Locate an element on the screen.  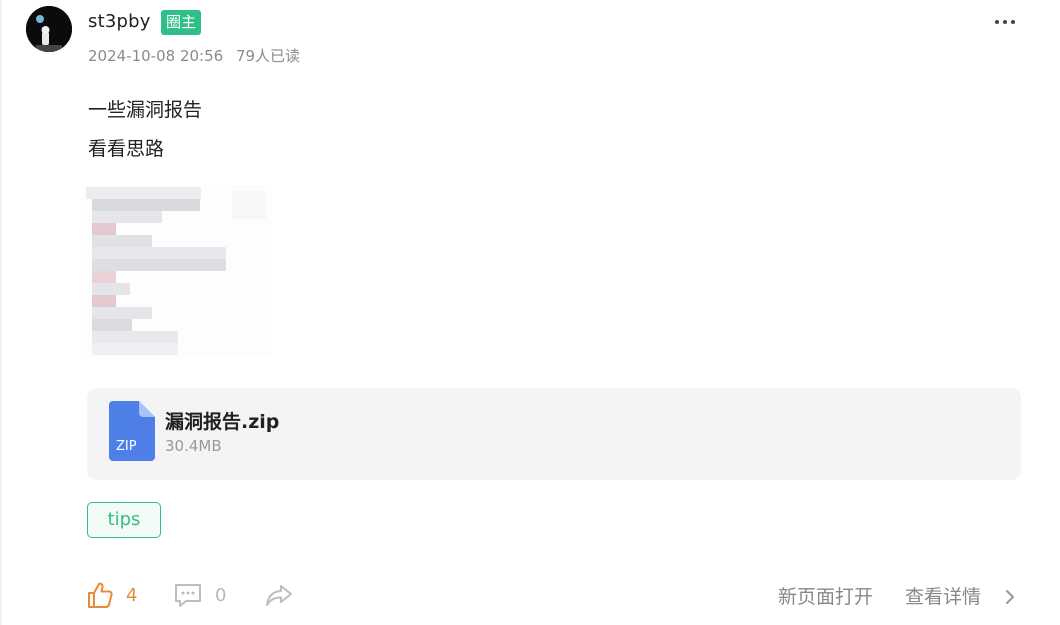
chevron-right-icon is located at coordinates (1010, 597).